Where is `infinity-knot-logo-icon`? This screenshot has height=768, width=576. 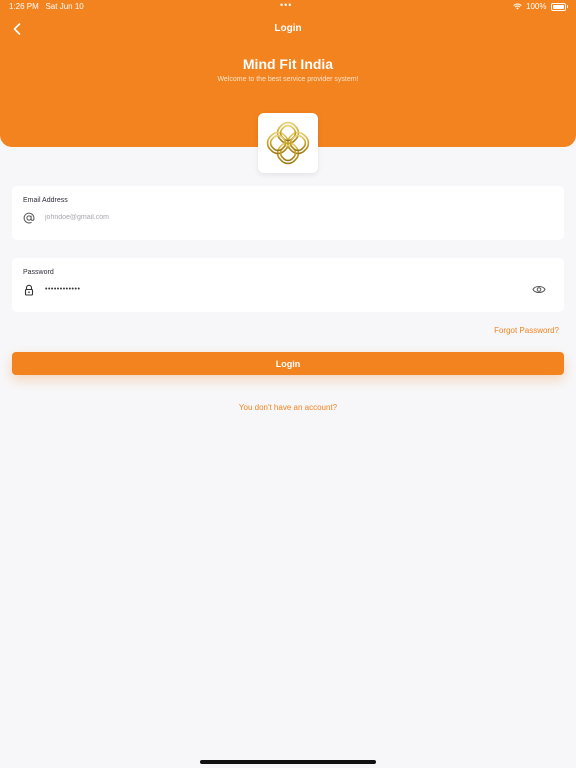 infinity-knot-logo-icon is located at coordinates (288, 143).